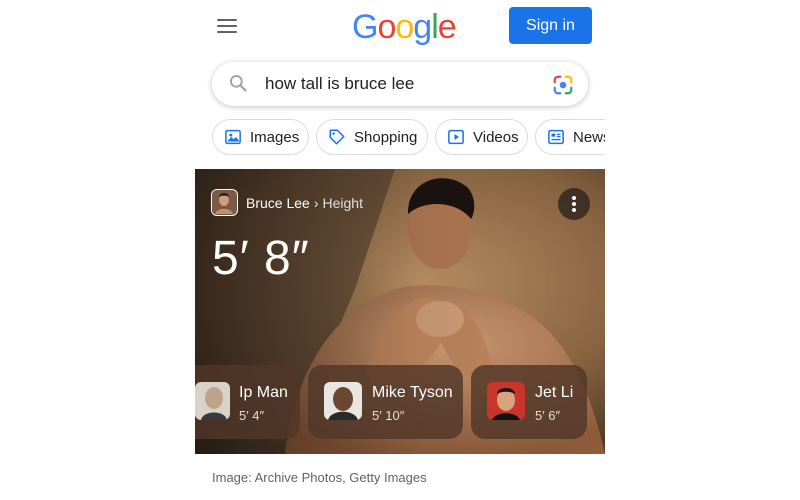 The height and width of the screenshot is (500, 800). What do you see at coordinates (548, 415) in the screenshot?
I see `person-height: 5′ 6″` at bounding box center [548, 415].